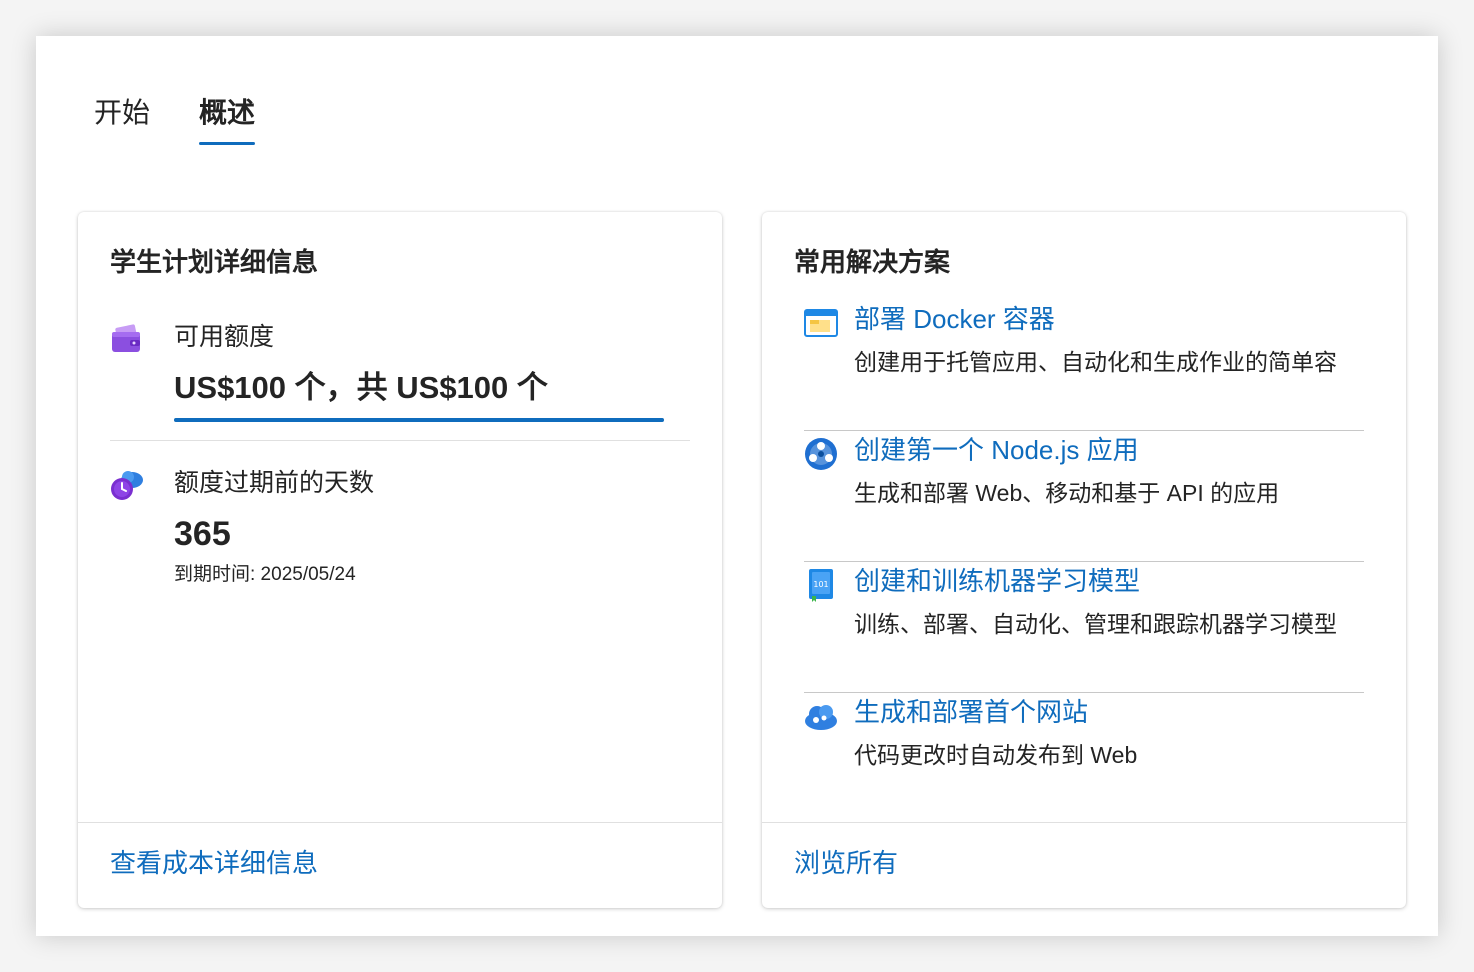  Describe the element at coordinates (1084, 865) in the screenshot. I see `card-footer: 浏览所有` at that location.